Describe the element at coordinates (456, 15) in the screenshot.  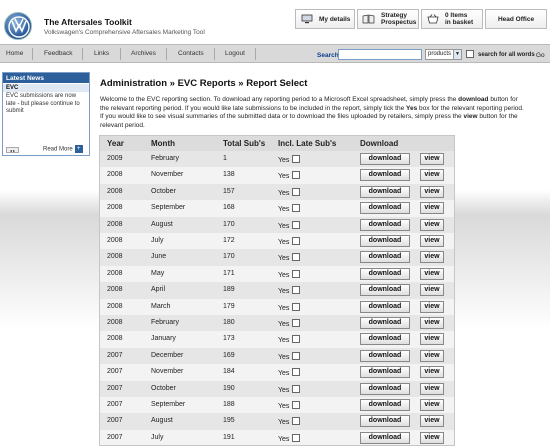
I see `basket-count: 0 Items` at that location.